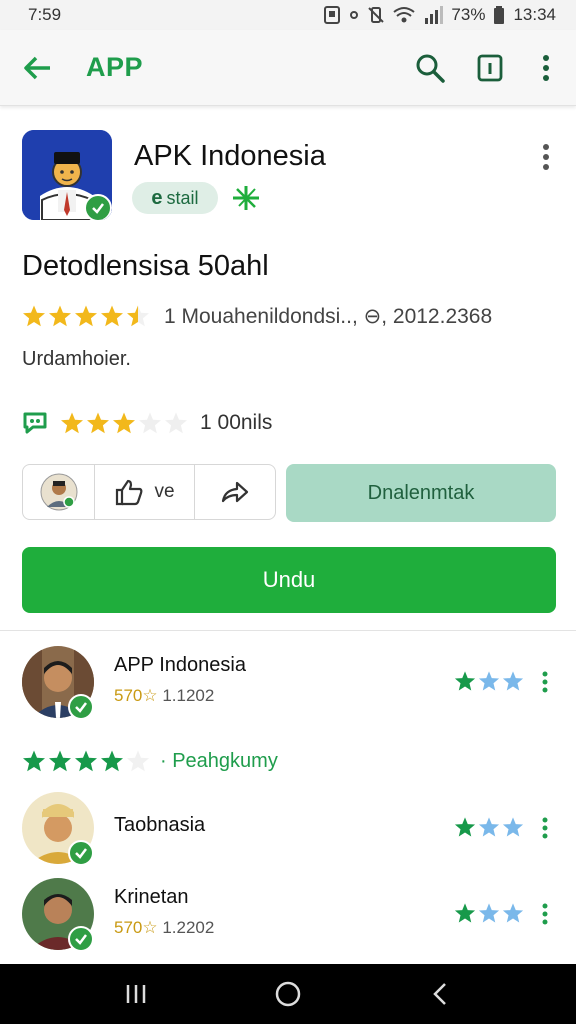 Image resolution: width=576 pixels, height=1024 pixels. Describe the element at coordinates (236, 422) in the screenshot. I see `review-count: 1 00nils` at that location.